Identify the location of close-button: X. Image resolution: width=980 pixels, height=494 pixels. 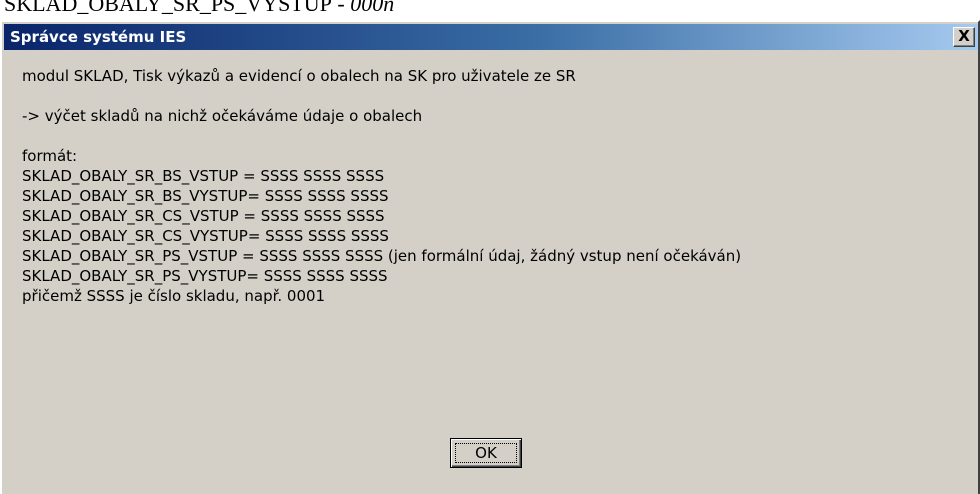
(964, 37).